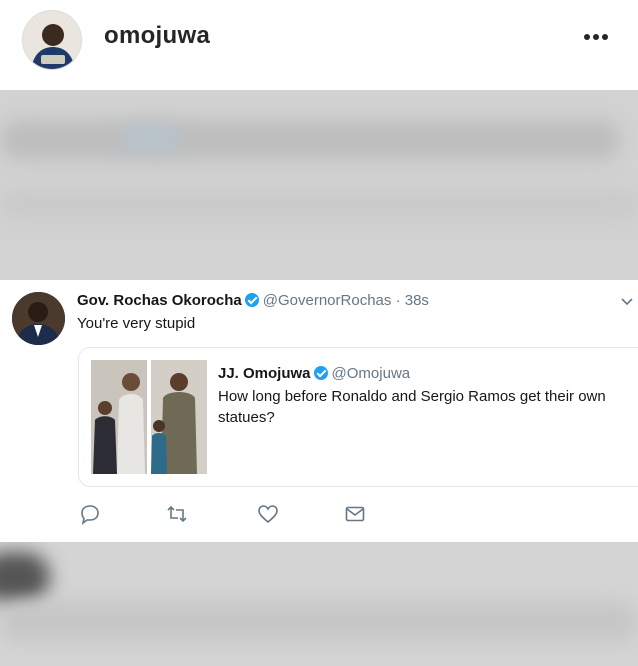 Image resolution: width=638 pixels, height=666 pixels. I want to click on direct-message-icon, so click(355, 514).